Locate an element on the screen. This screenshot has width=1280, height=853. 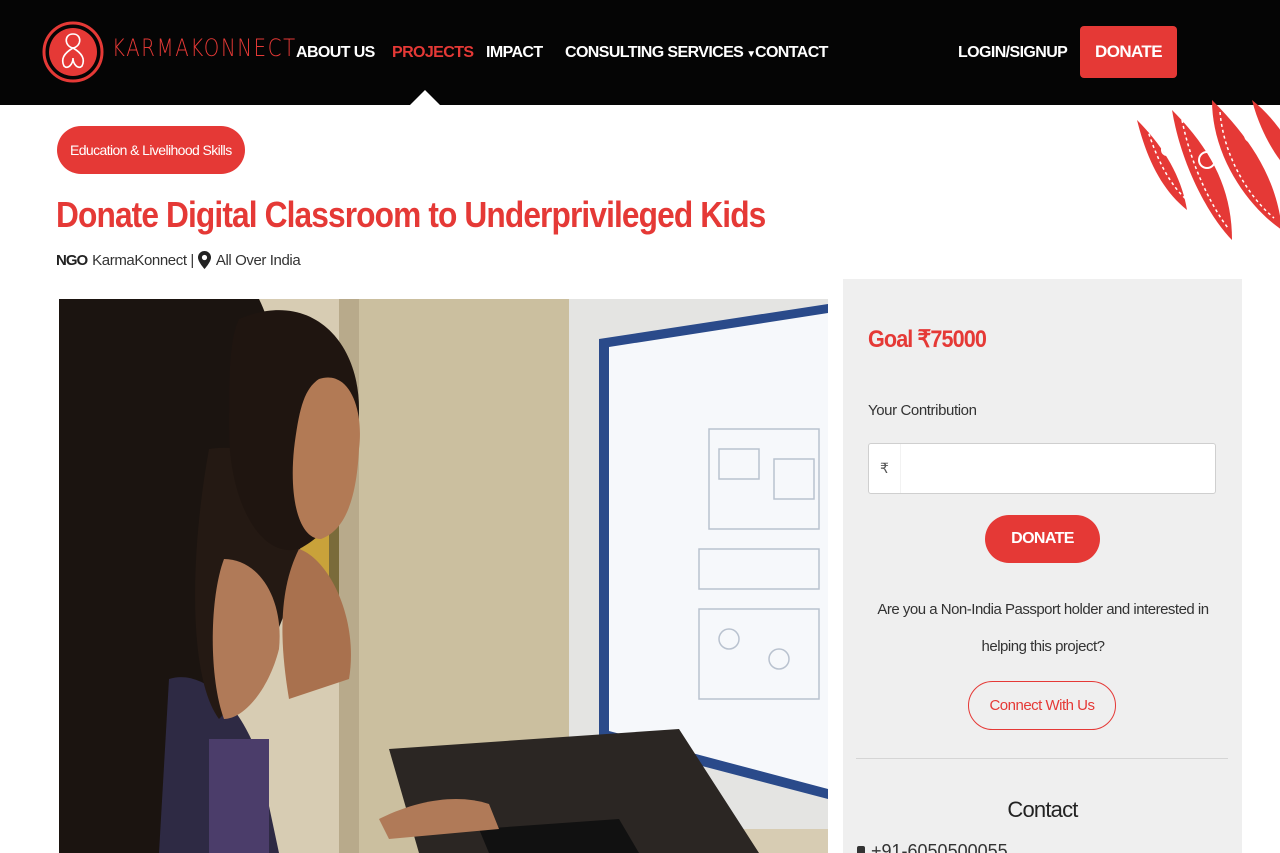
contribution-field: ₹ is located at coordinates (1042, 468).